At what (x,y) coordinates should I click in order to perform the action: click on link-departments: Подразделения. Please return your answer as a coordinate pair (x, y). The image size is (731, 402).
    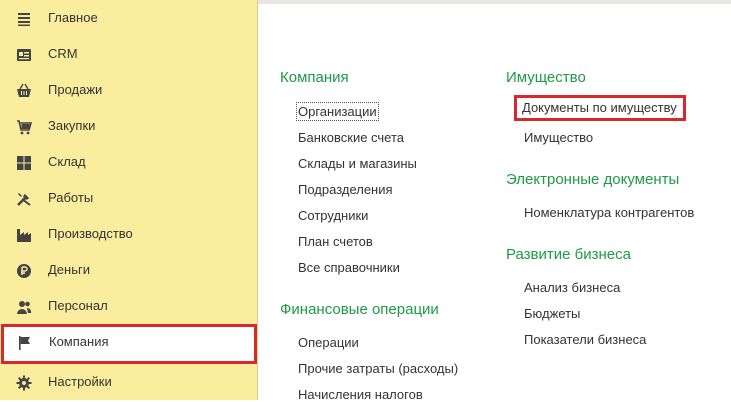
    Looking at the image, I should click on (345, 189).